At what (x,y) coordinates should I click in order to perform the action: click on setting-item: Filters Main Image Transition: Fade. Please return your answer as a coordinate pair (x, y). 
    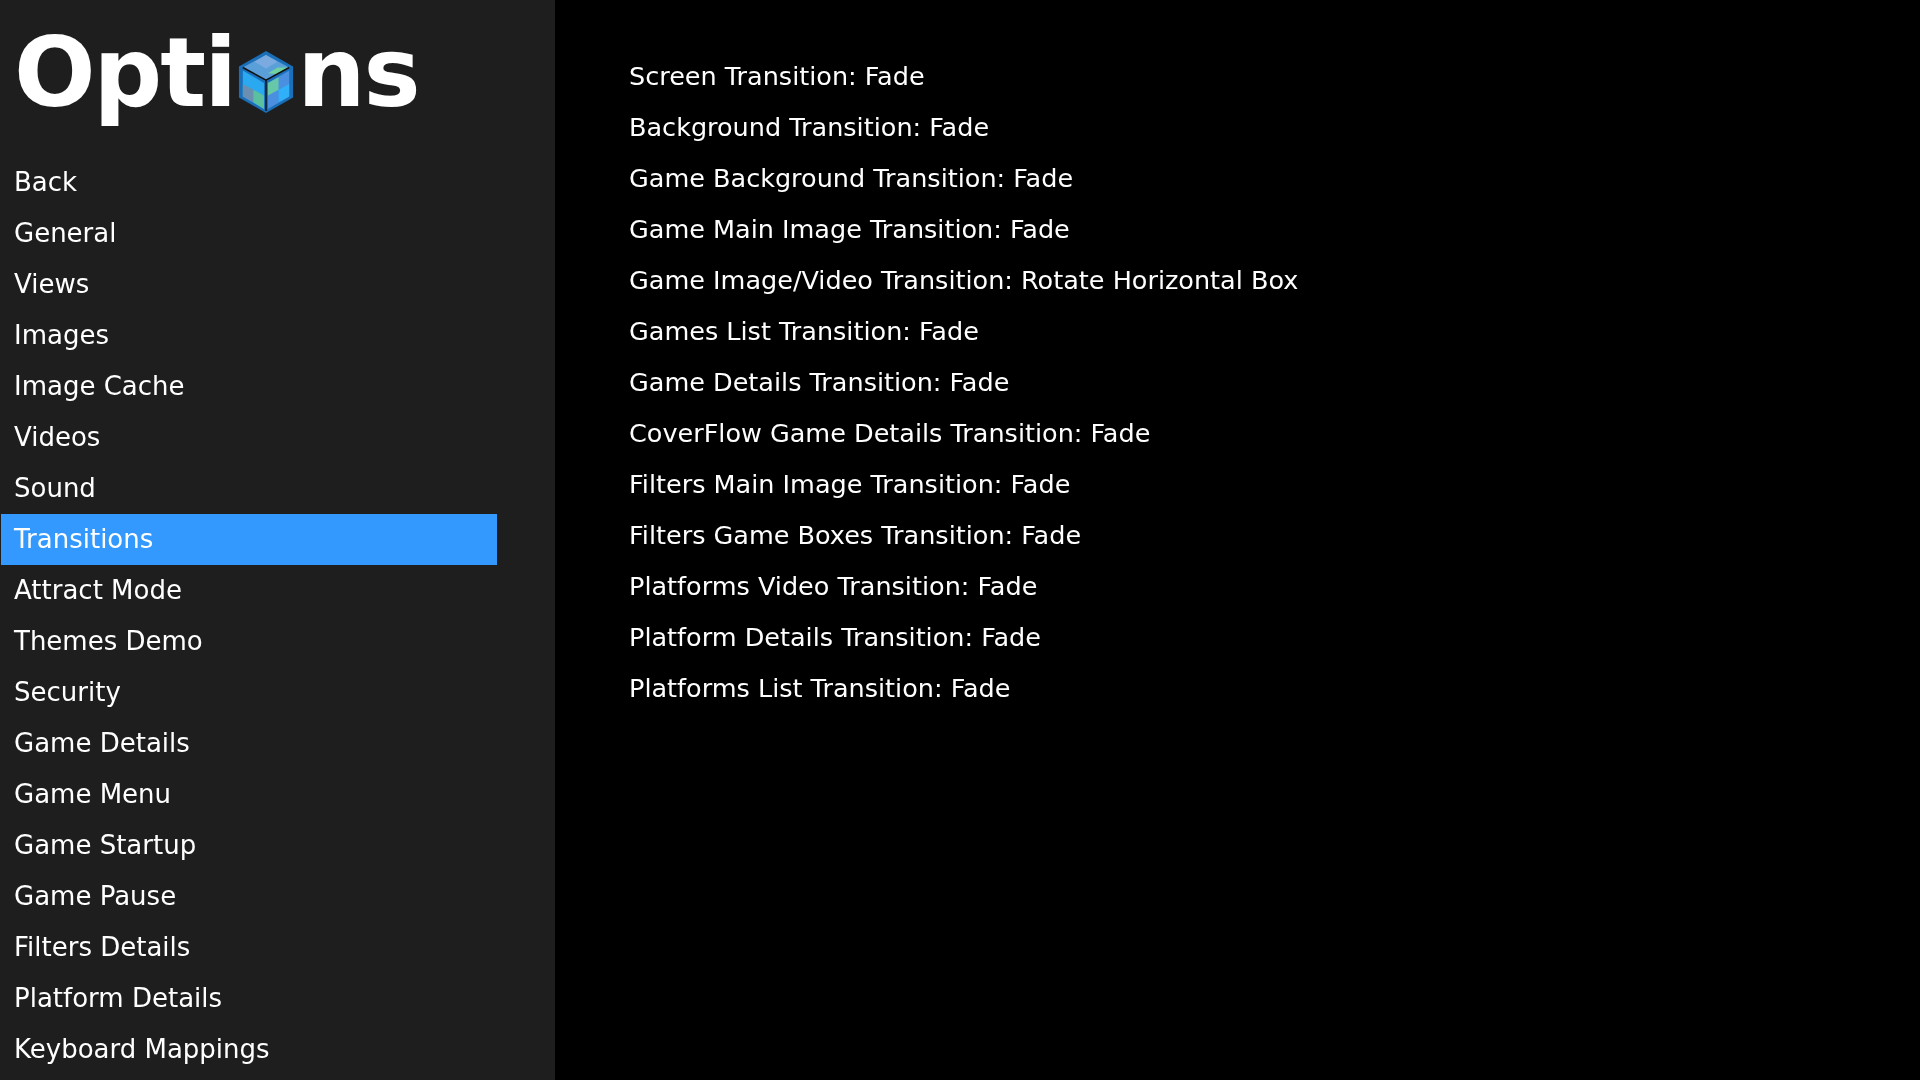
    Looking at the image, I should click on (964, 484).